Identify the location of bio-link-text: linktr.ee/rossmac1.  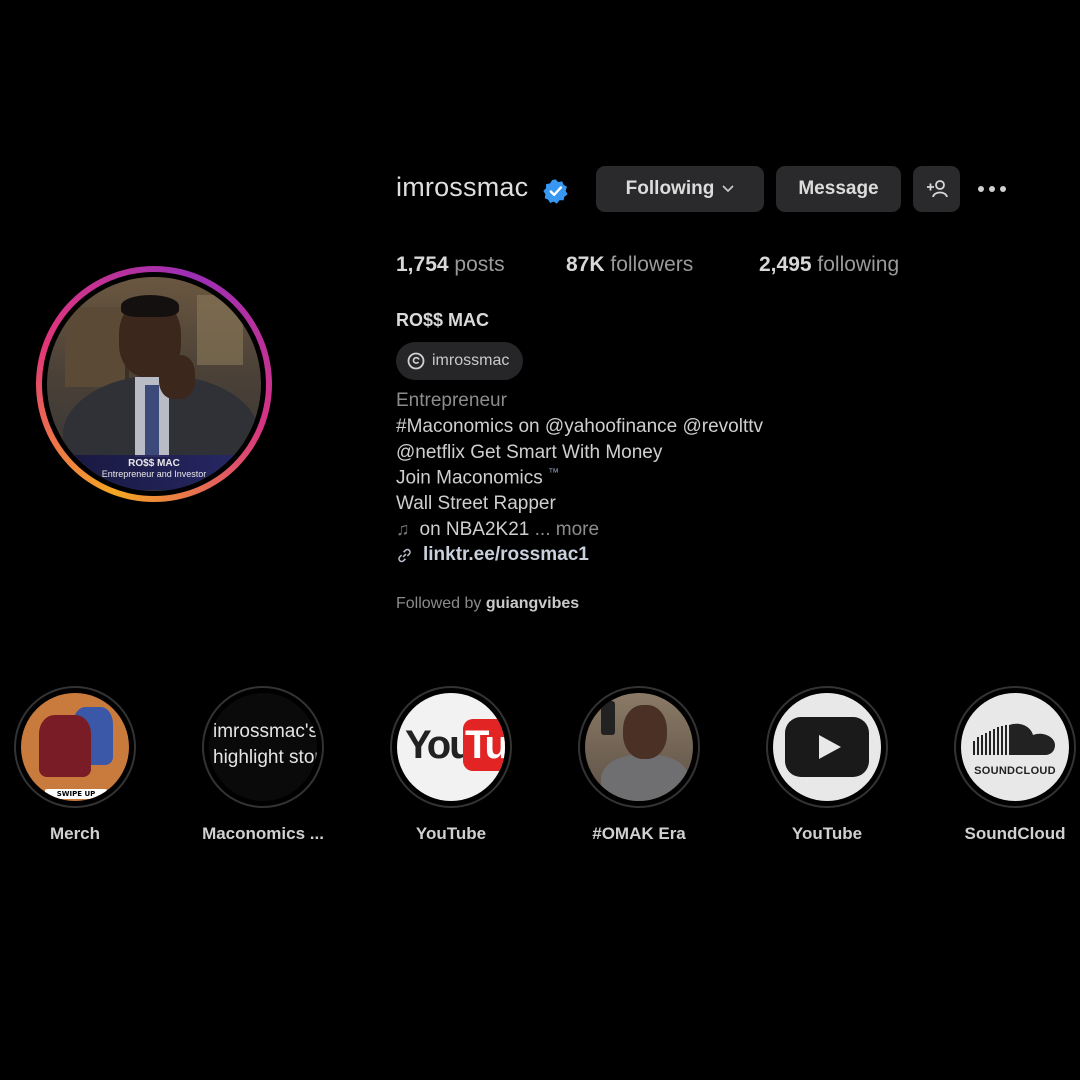
(506, 554).